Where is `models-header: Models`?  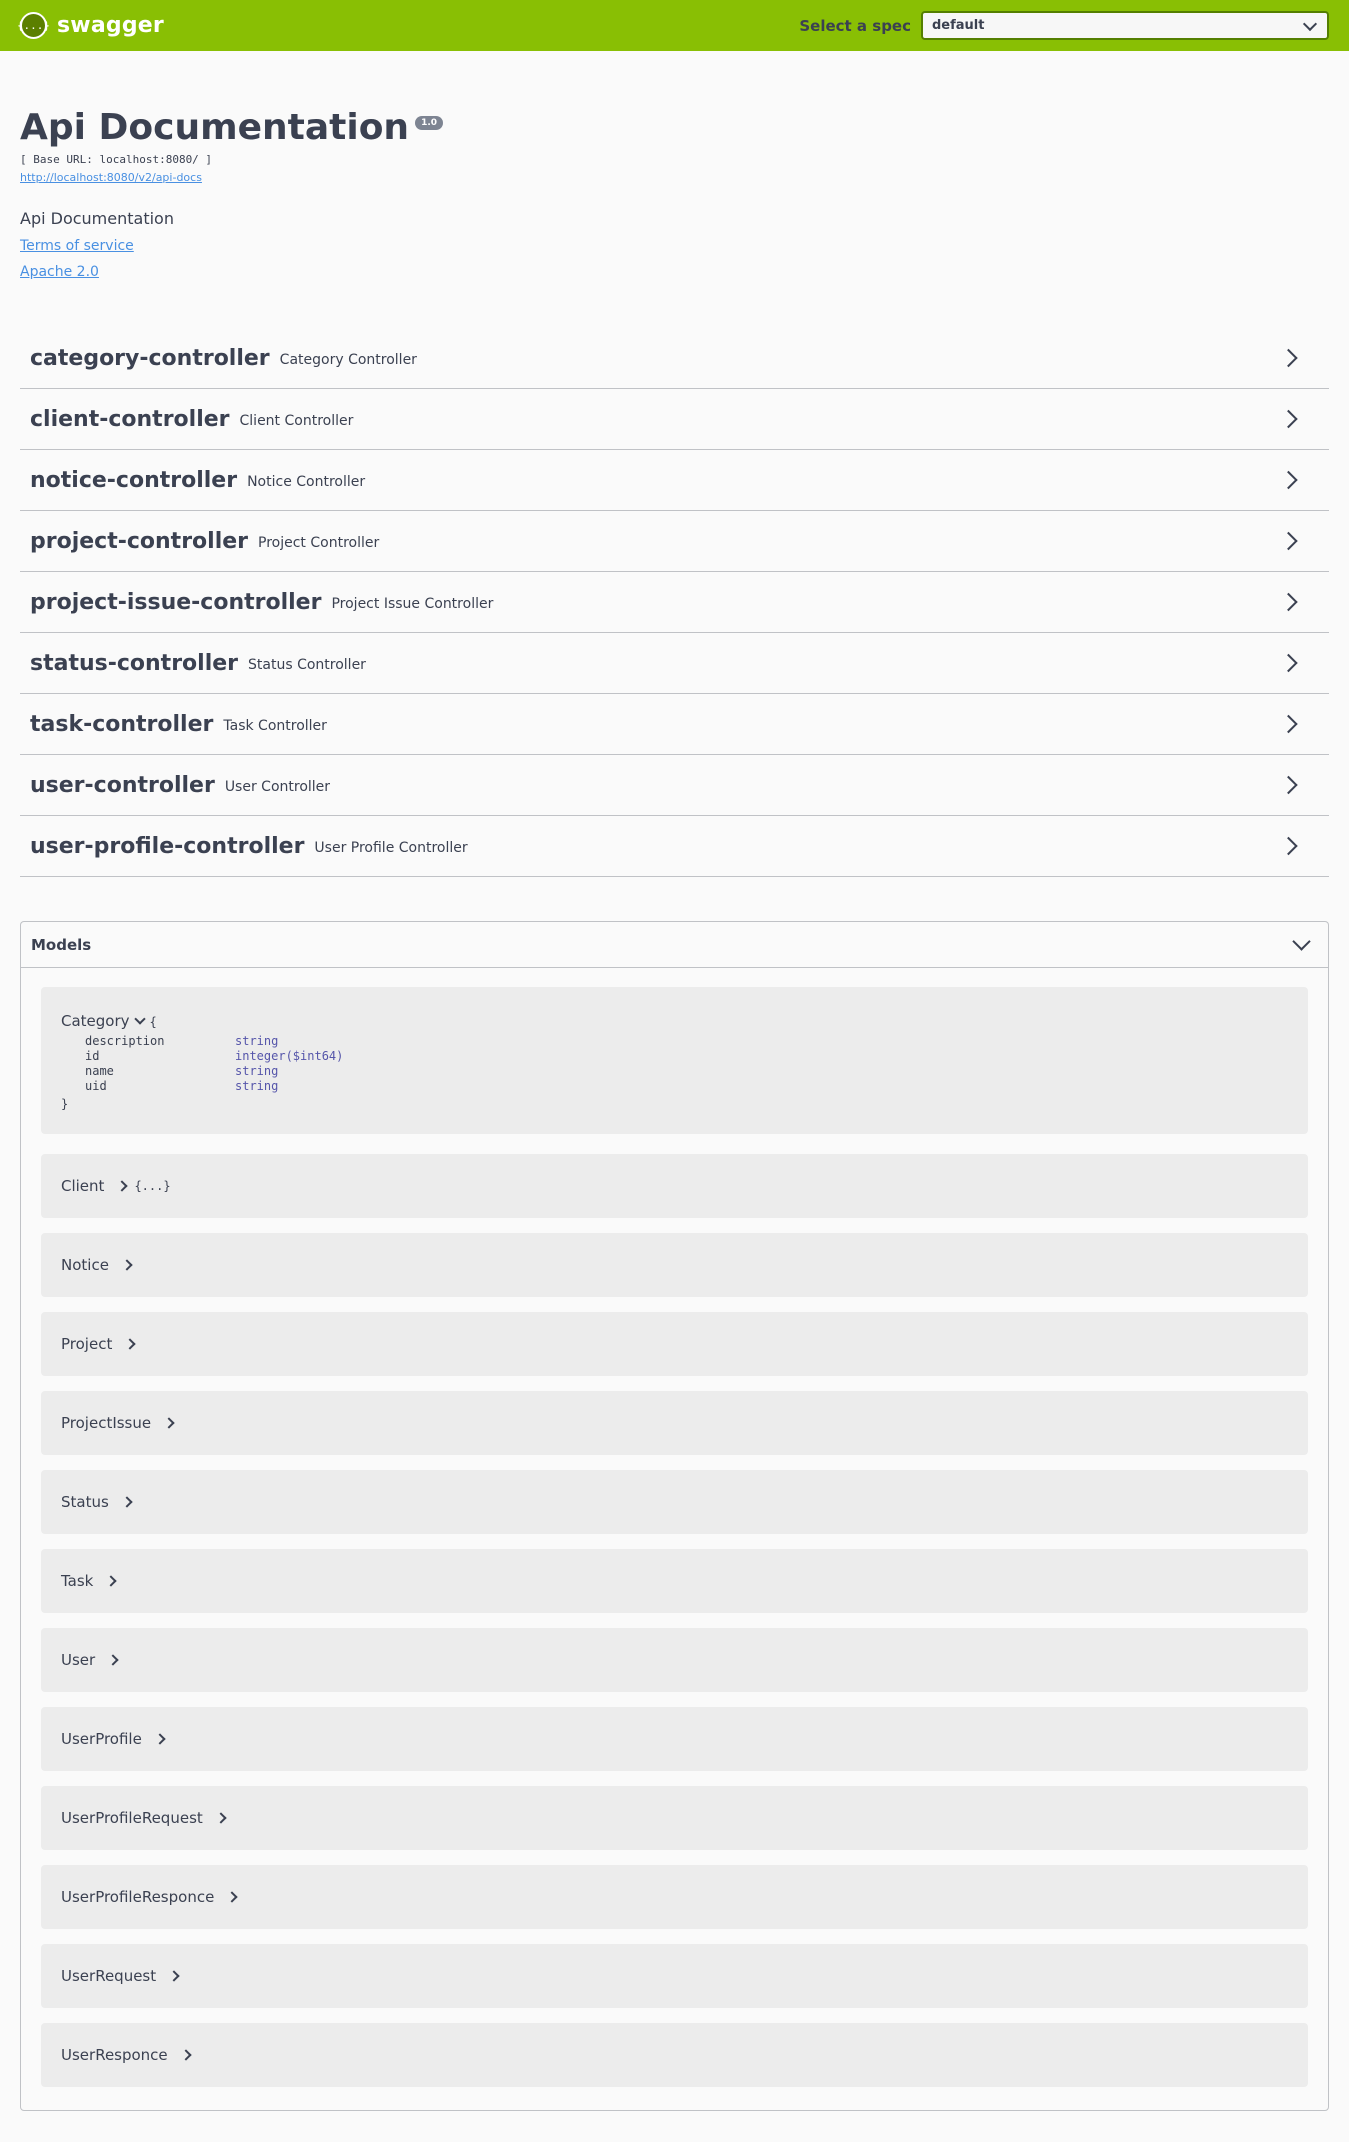 models-header: Models is located at coordinates (674, 945).